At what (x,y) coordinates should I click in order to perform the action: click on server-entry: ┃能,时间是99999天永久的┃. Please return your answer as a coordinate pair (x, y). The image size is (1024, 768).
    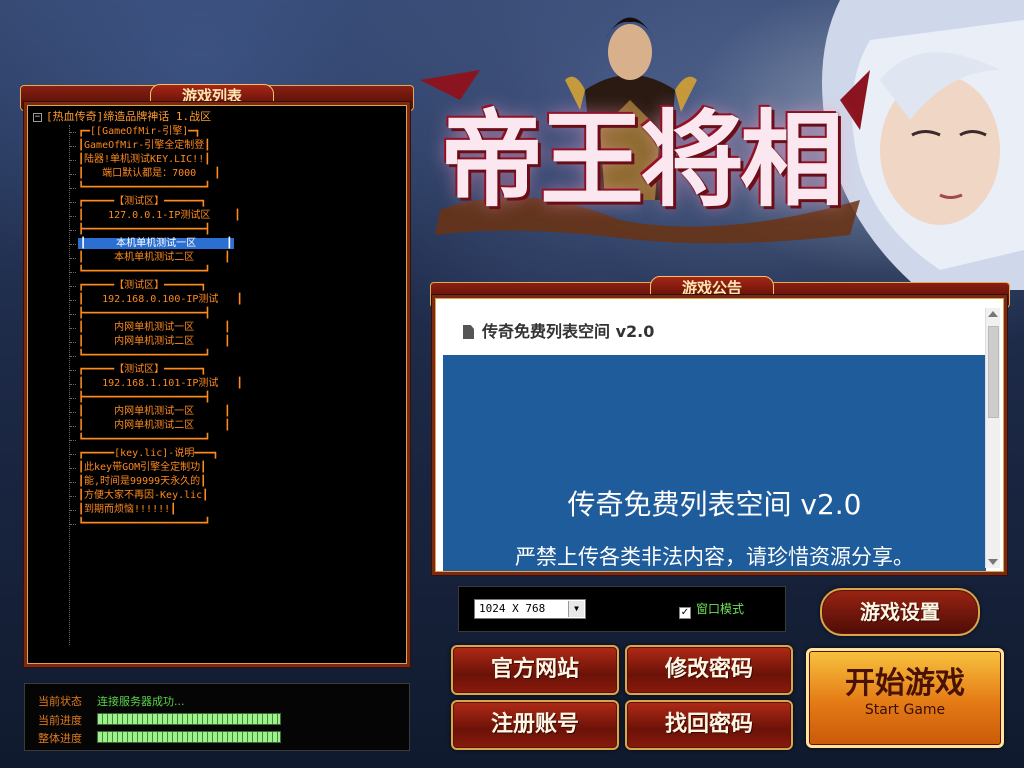
    Looking at the image, I should click on (219, 482).